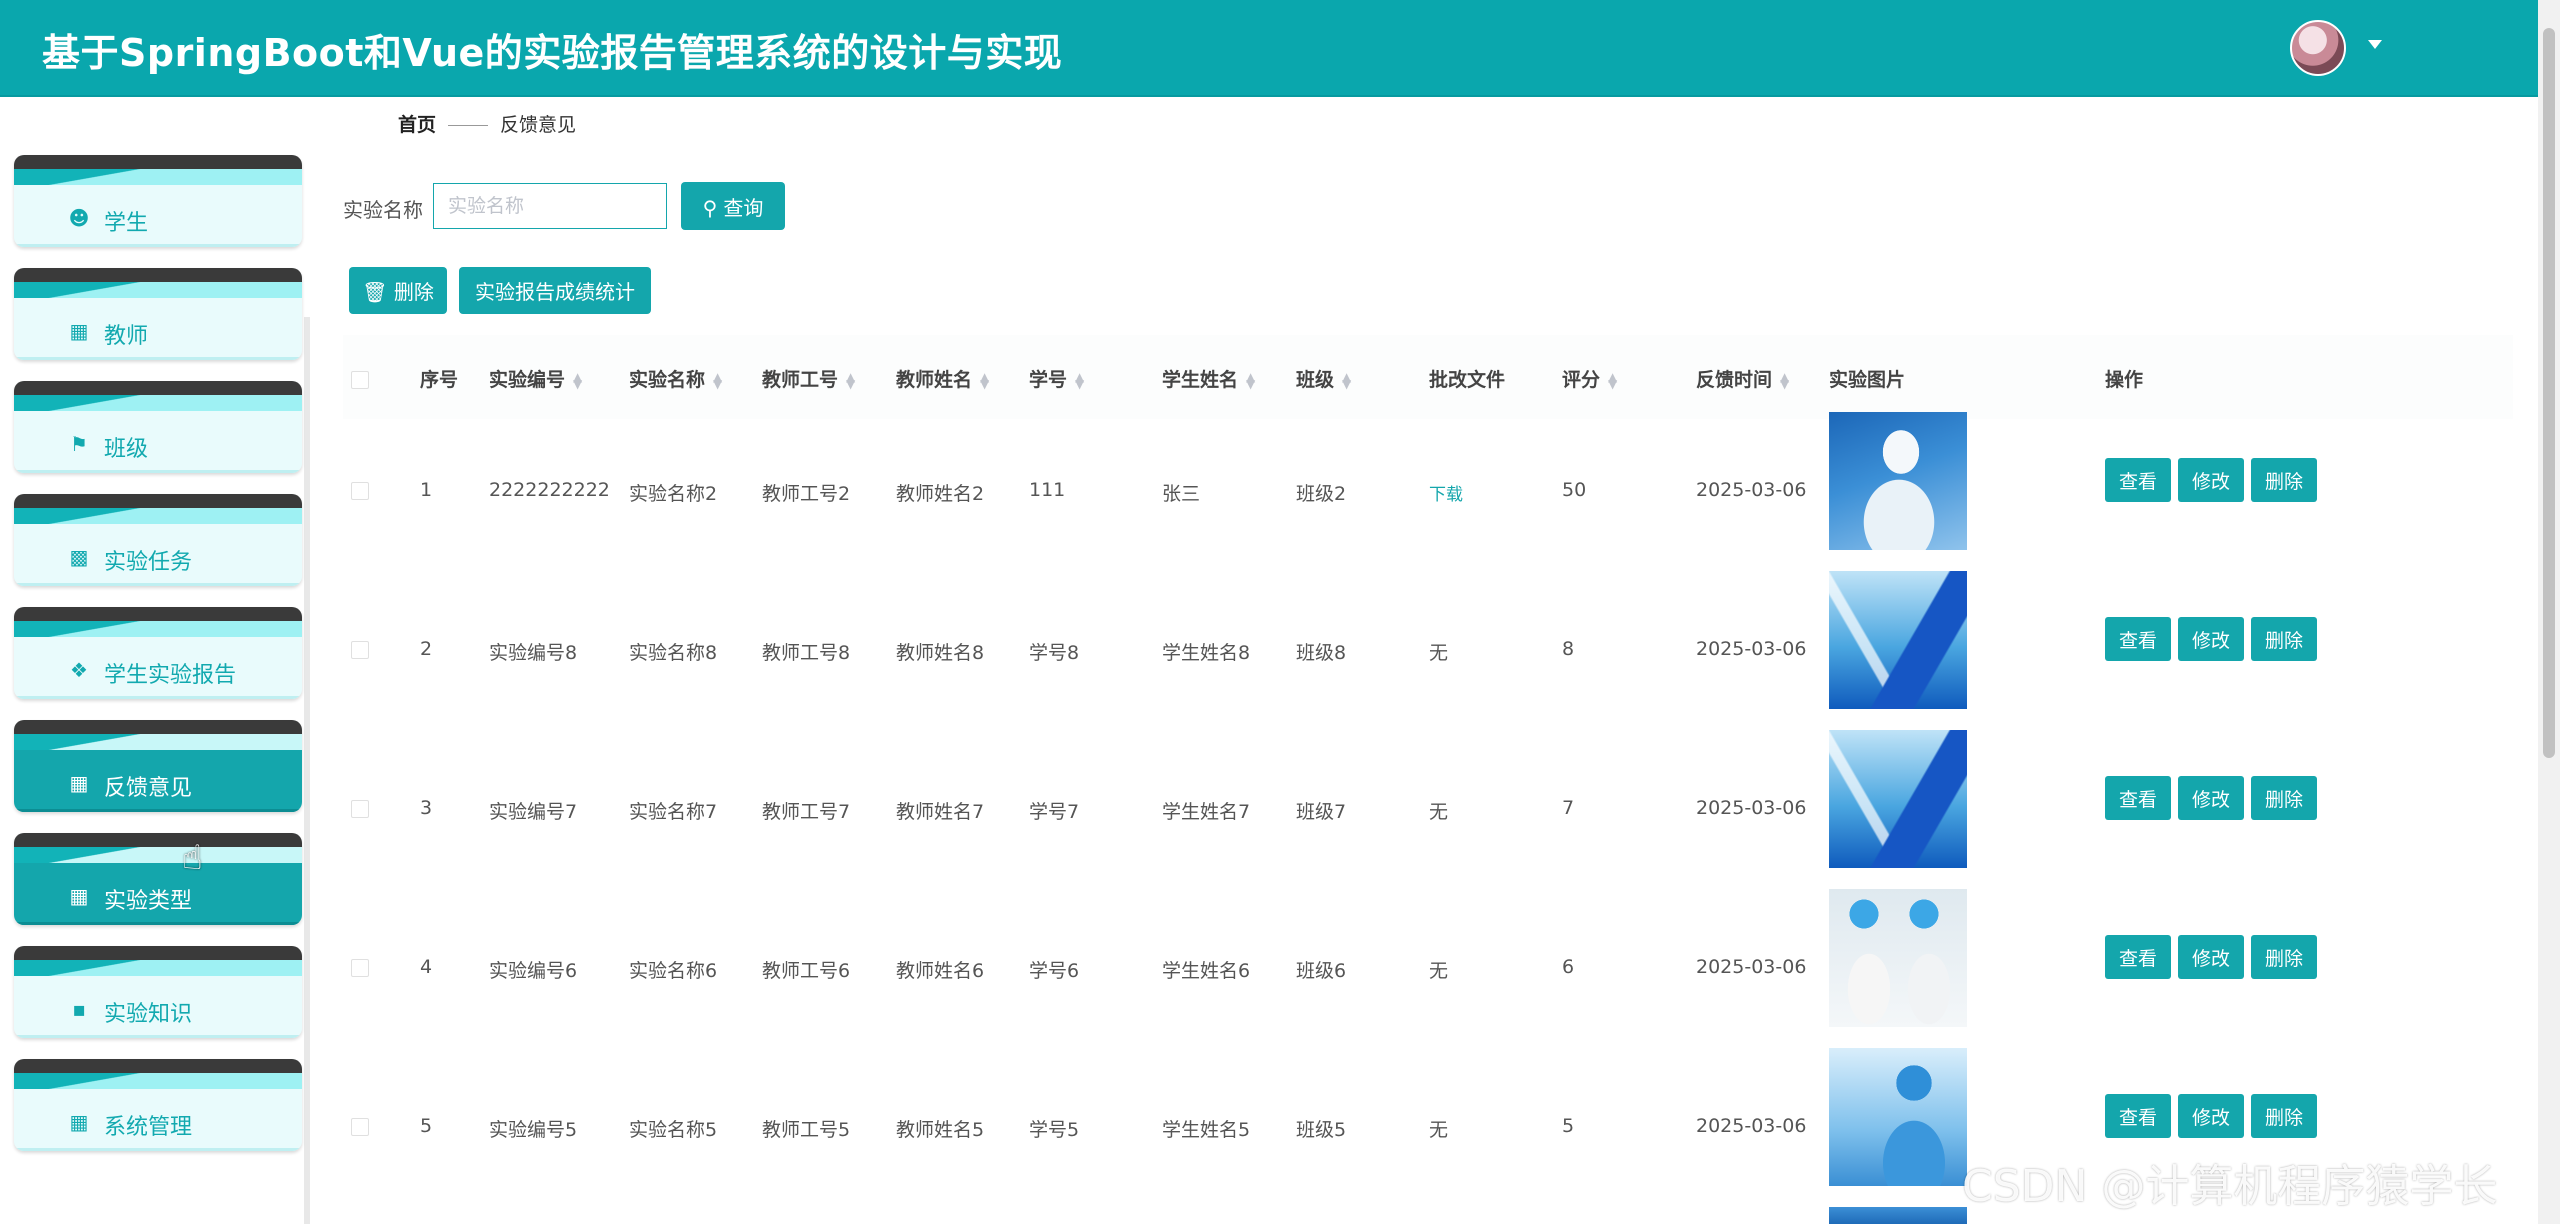 This screenshot has width=2560, height=1224. What do you see at coordinates (158, 653) in the screenshot?
I see `sidebar-item-student-report: ❖ 学生实验报告` at bounding box center [158, 653].